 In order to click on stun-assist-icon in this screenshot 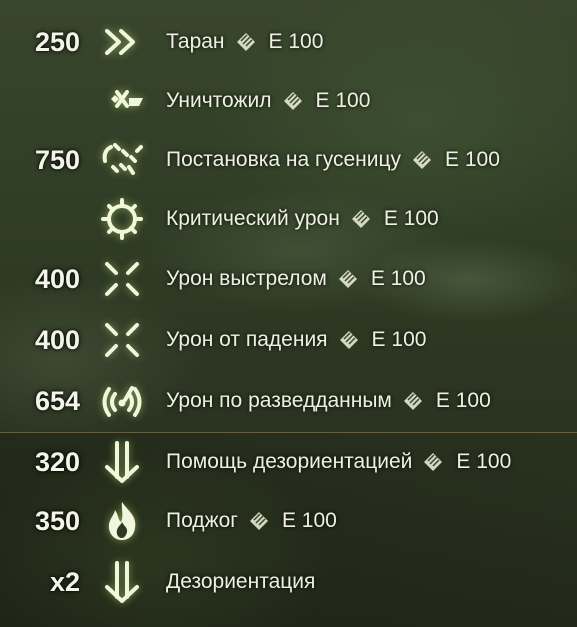, I will do `click(122, 462)`.